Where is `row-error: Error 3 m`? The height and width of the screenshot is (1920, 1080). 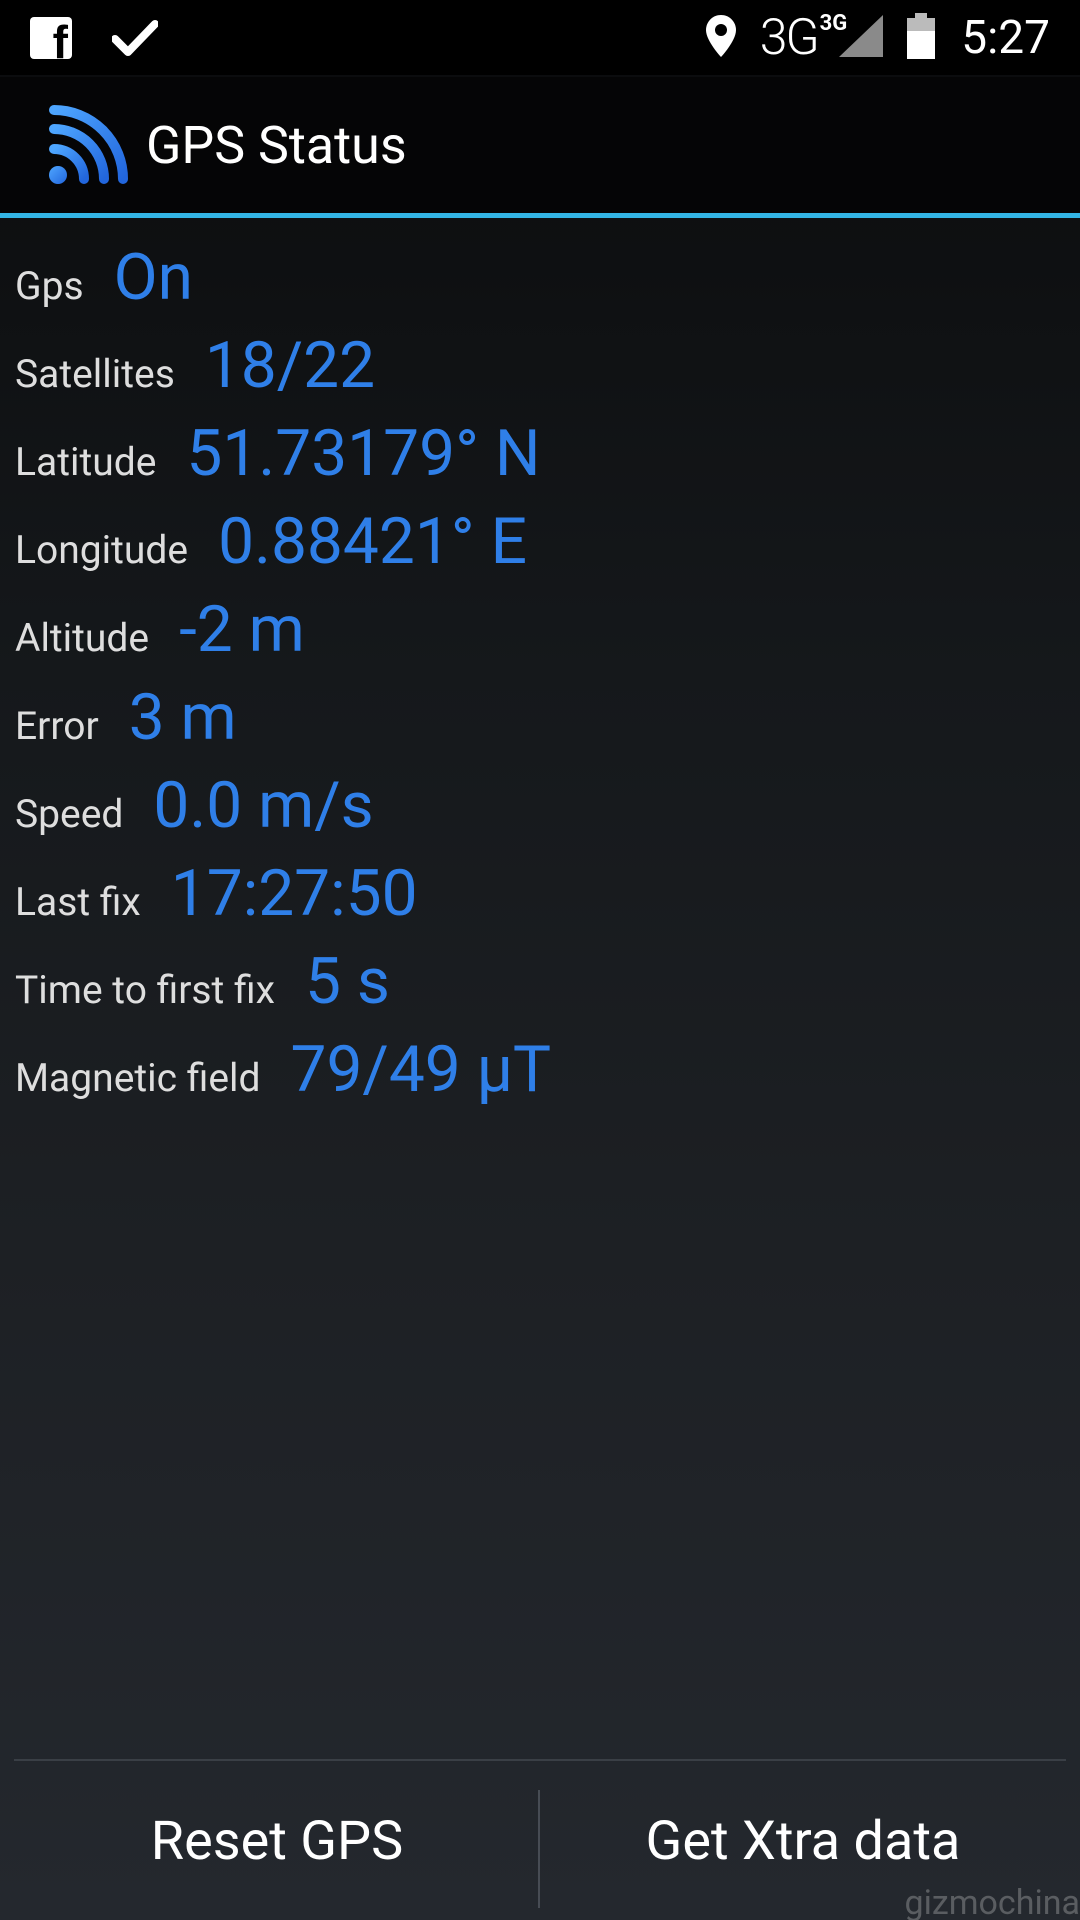 row-error: Error 3 m is located at coordinates (283, 724).